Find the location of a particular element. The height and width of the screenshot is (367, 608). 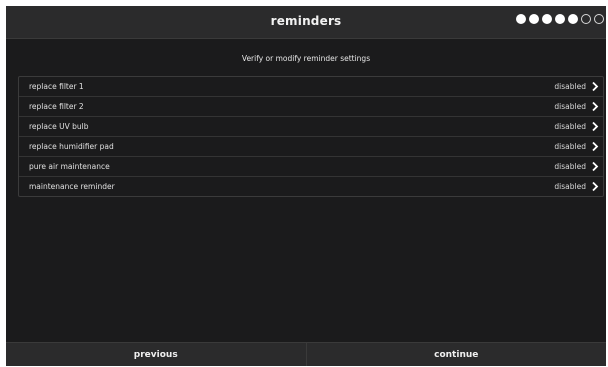

reminder-row-pure-air-maintenance: pure air maintenance disabled is located at coordinates (311, 167).